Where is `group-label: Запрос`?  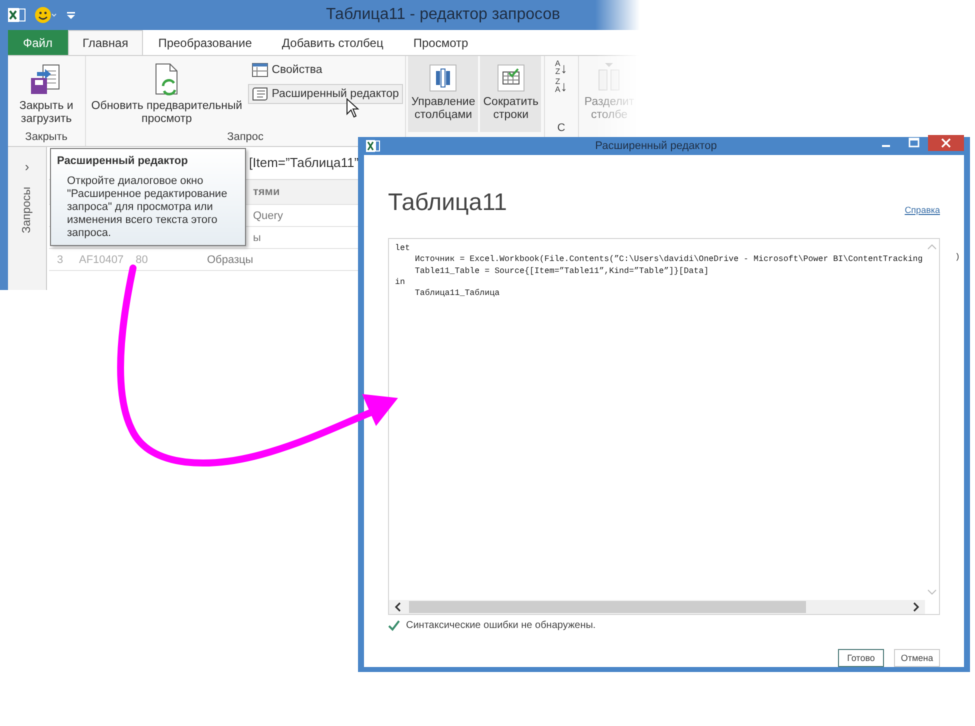 group-label: Запрос is located at coordinates (245, 138).